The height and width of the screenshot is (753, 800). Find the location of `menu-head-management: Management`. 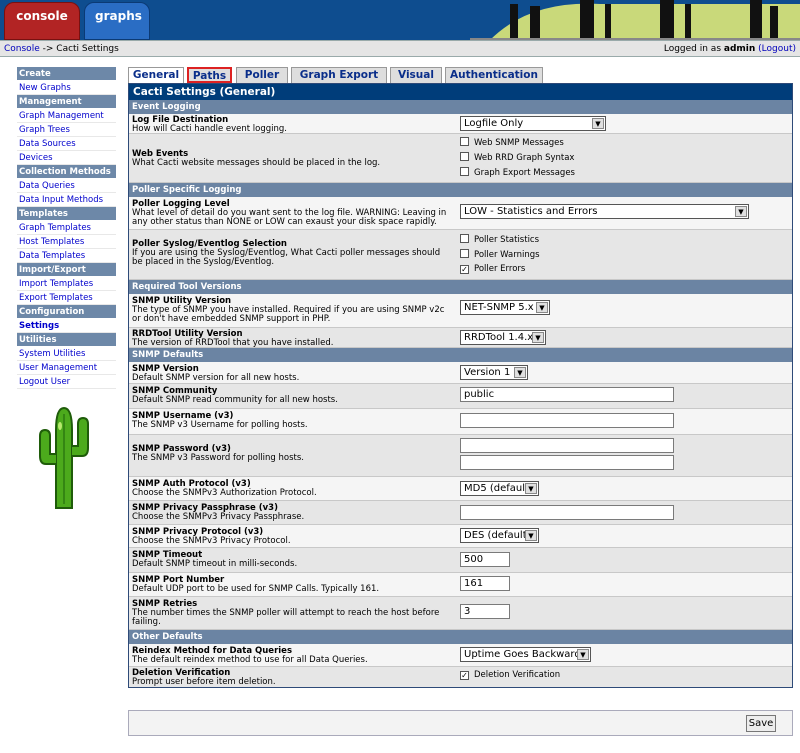

menu-head-management: Management is located at coordinates (66, 102).